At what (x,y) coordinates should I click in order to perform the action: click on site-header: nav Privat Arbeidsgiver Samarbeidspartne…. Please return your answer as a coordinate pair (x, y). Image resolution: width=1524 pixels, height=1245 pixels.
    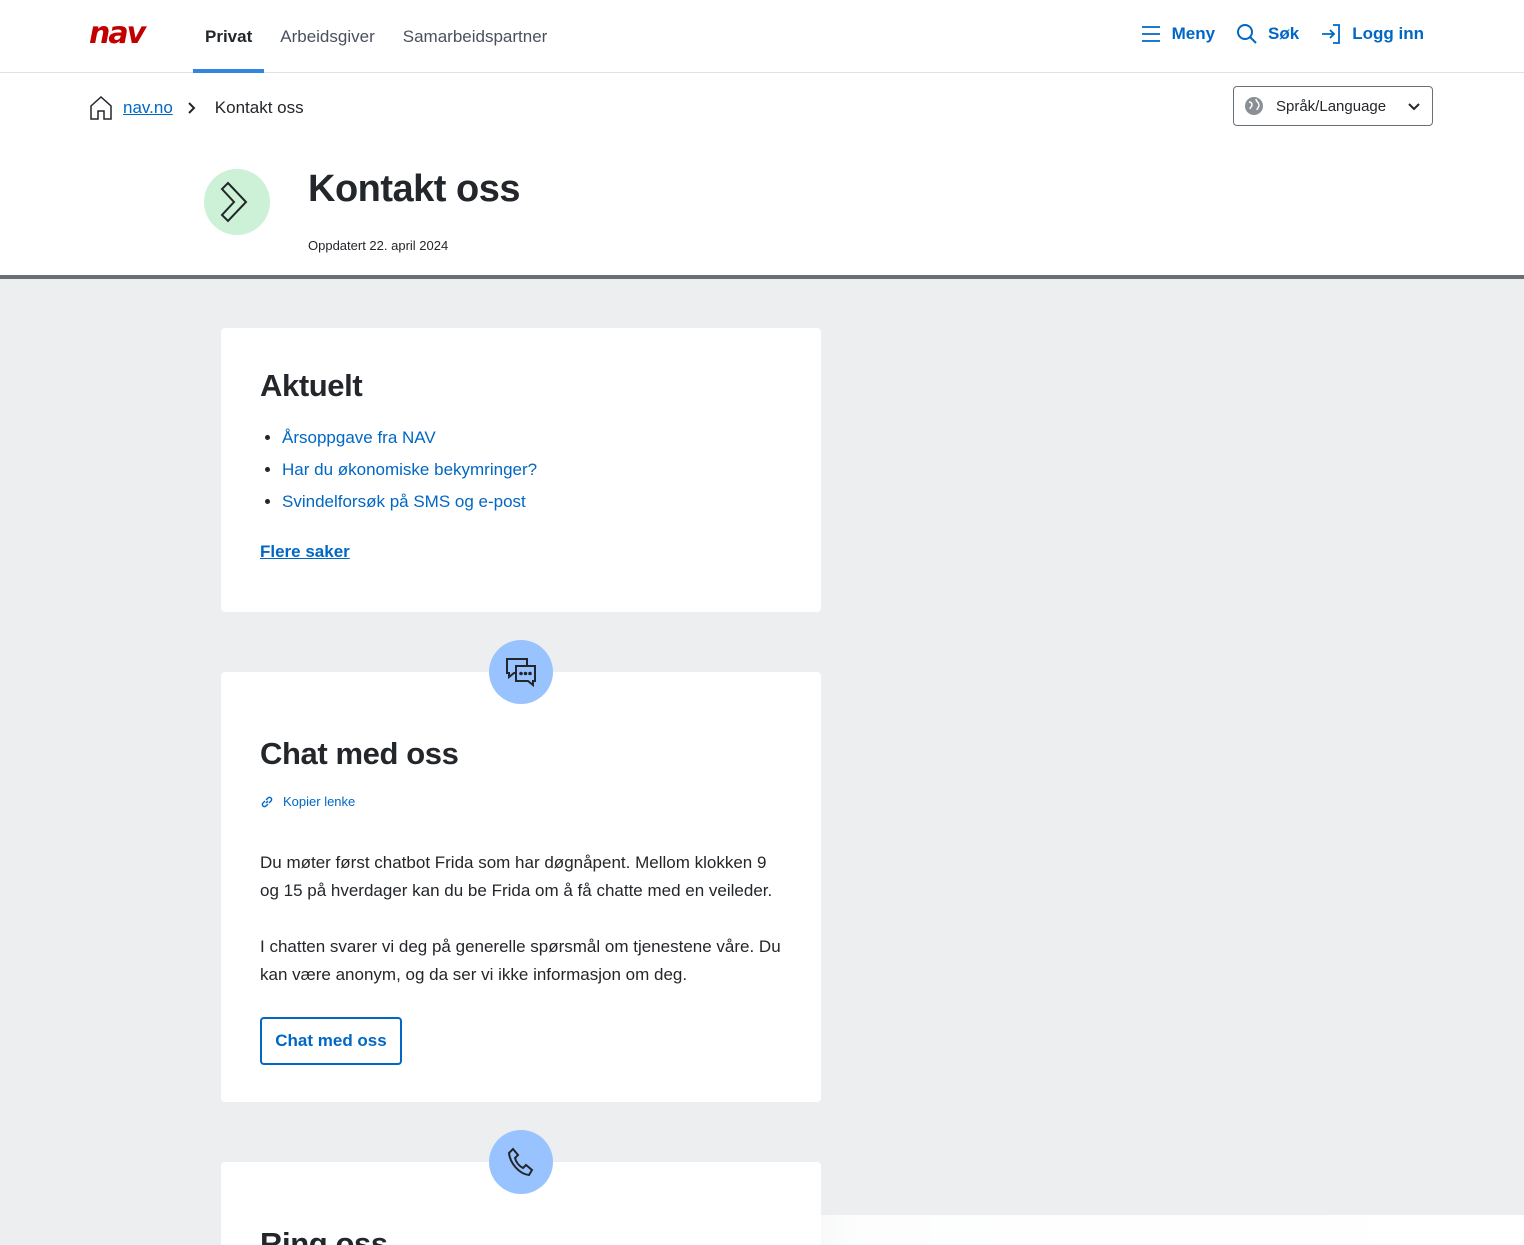
    Looking at the image, I should click on (762, 36).